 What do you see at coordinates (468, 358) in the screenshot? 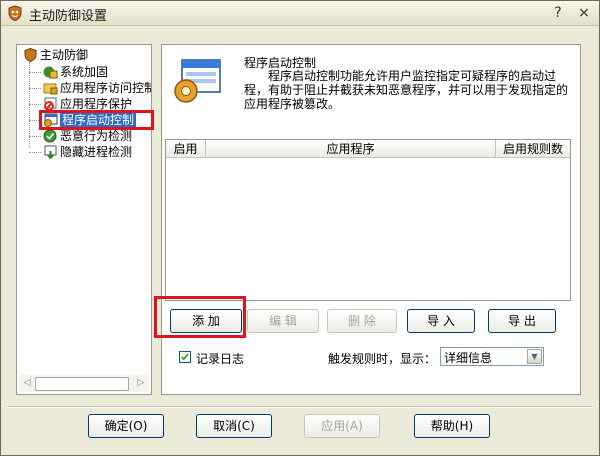
I see `display-mode-value: 详细信息` at bounding box center [468, 358].